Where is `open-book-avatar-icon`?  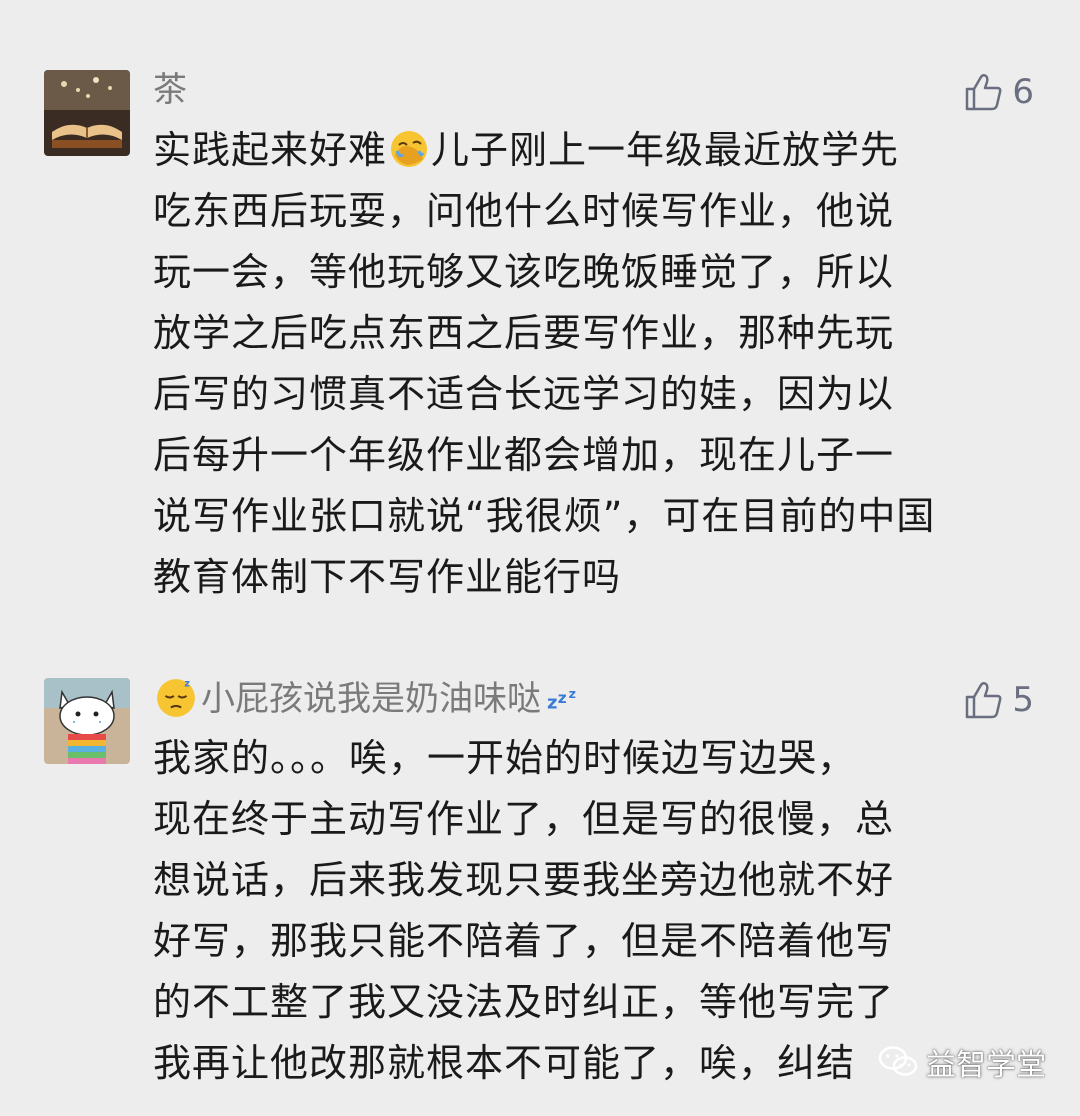
open-book-avatar-icon is located at coordinates (87, 113).